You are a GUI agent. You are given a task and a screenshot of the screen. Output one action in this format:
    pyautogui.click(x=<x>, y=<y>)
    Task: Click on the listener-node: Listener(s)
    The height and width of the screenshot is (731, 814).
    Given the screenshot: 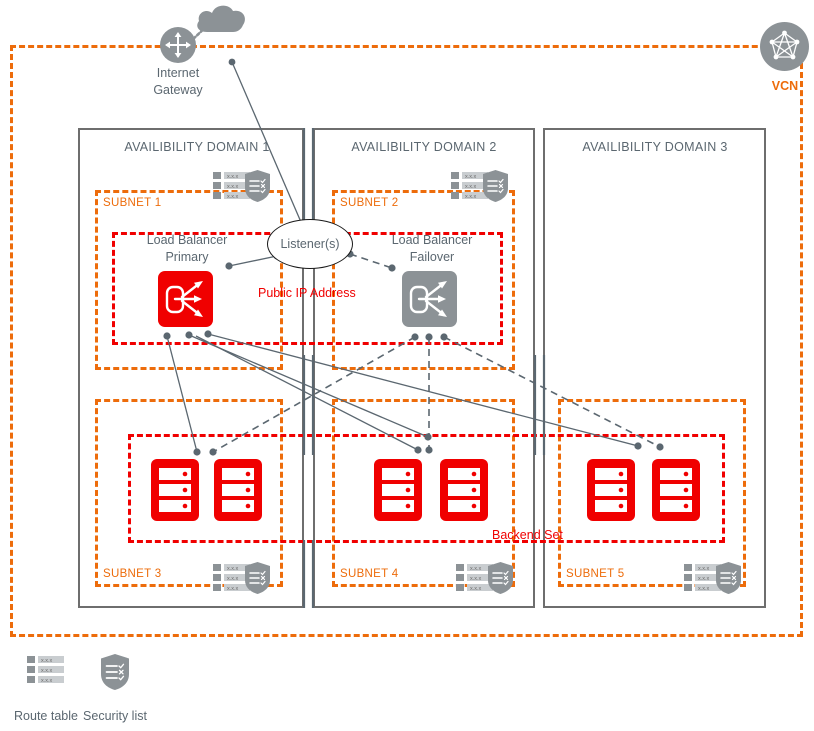 What is the action you would take?
    pyautogui.click(x=310, y=244)
    